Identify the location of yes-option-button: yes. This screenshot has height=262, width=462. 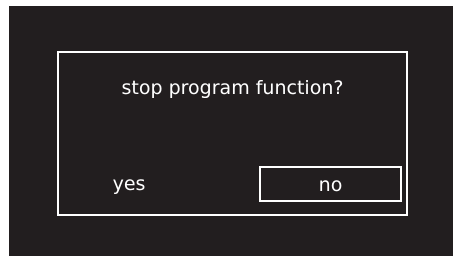
(129, 184).